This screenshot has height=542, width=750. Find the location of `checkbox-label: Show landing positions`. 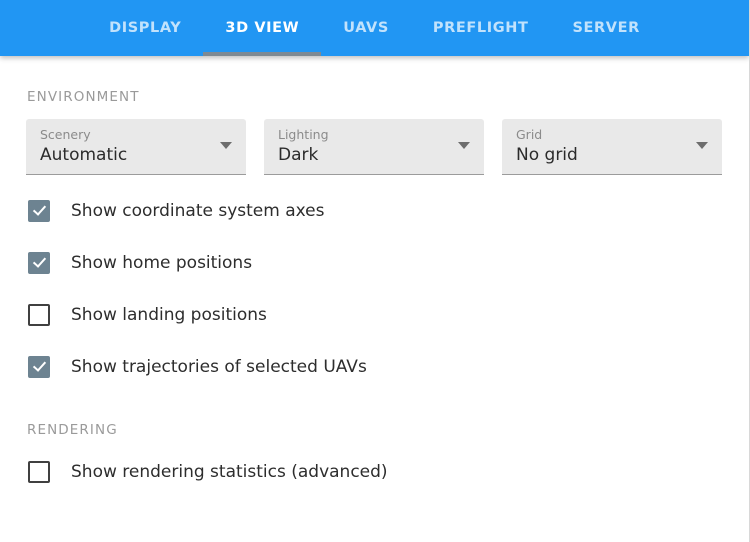

checkbox-label: Show landing positions is located at coordinates (169, 315).